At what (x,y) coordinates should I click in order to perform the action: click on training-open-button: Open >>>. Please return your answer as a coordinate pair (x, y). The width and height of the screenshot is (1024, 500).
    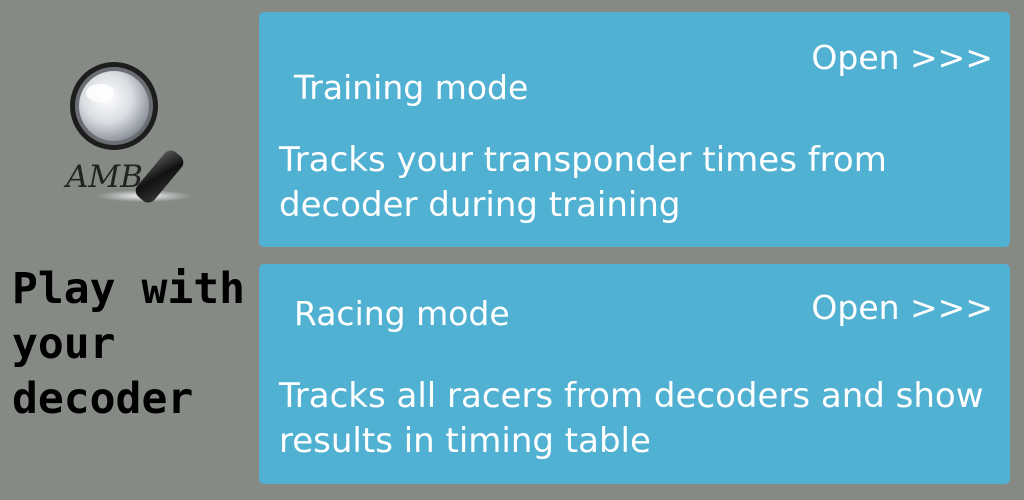
    Looking at the image, I should click on (902, 58).